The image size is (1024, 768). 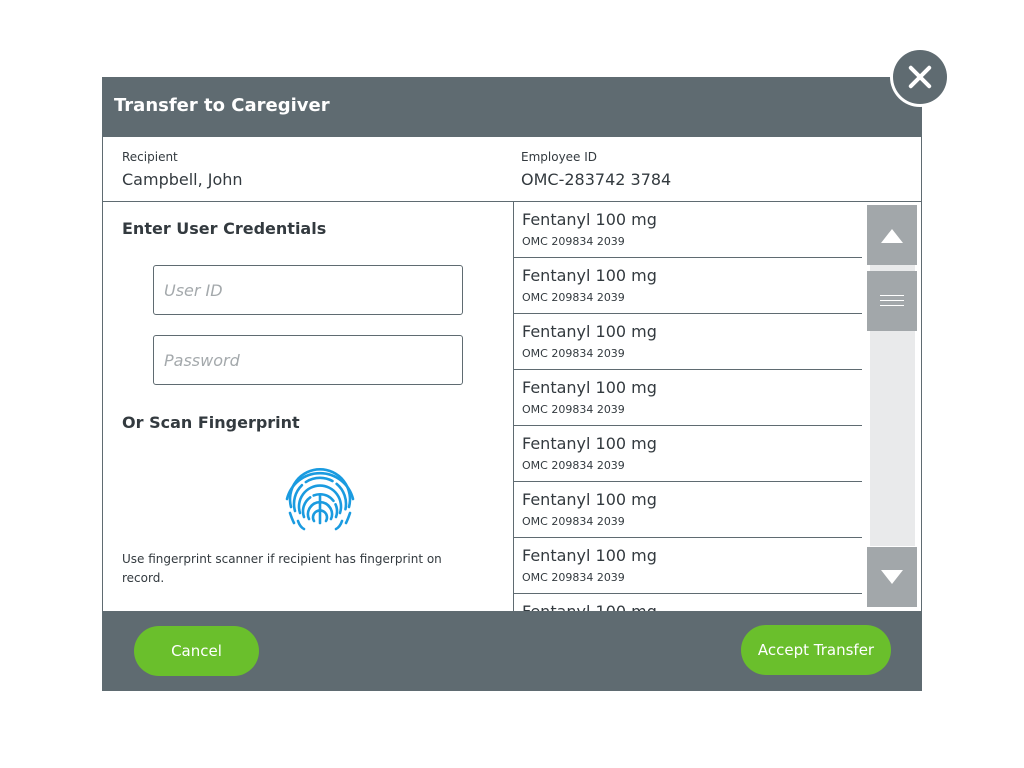 What do you see at coordinates (559, 157) in the screenshot?
I see `employee-id-label: Employee ID` at bounding box center [559, 157].